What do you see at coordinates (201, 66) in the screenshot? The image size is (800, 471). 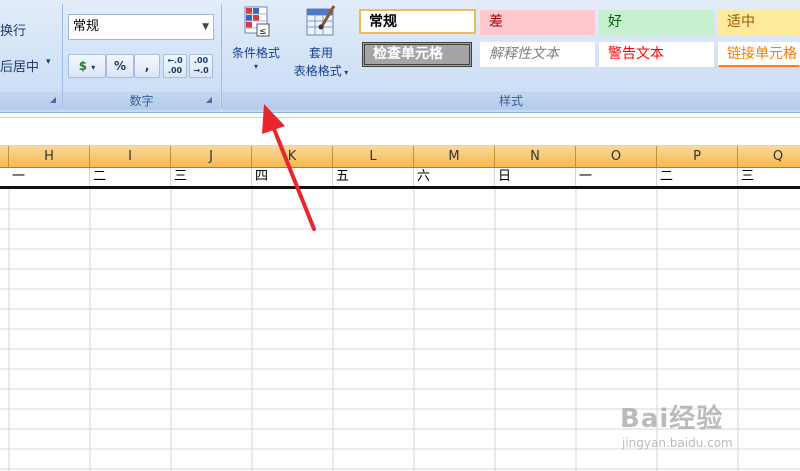 I see `decrease-decimal-button: .00 →.0` at bounding box center [201, 66].